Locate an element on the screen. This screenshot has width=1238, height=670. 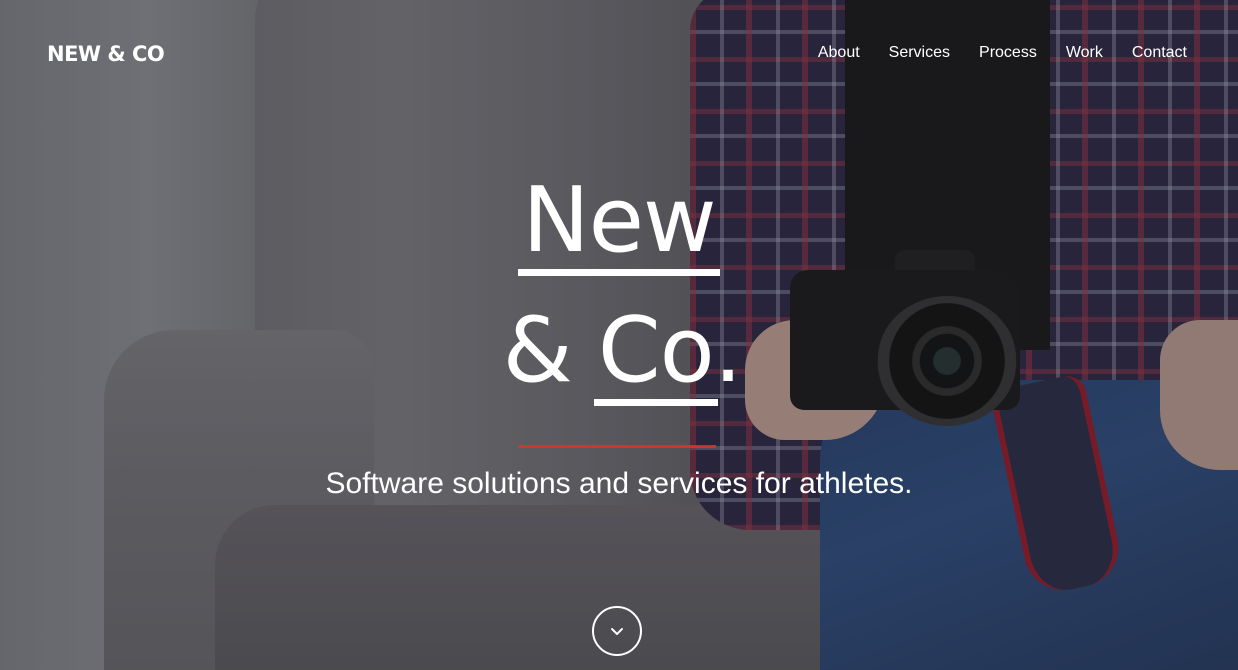
site-logo: NEW & CO is located at coordinates (106, 54).